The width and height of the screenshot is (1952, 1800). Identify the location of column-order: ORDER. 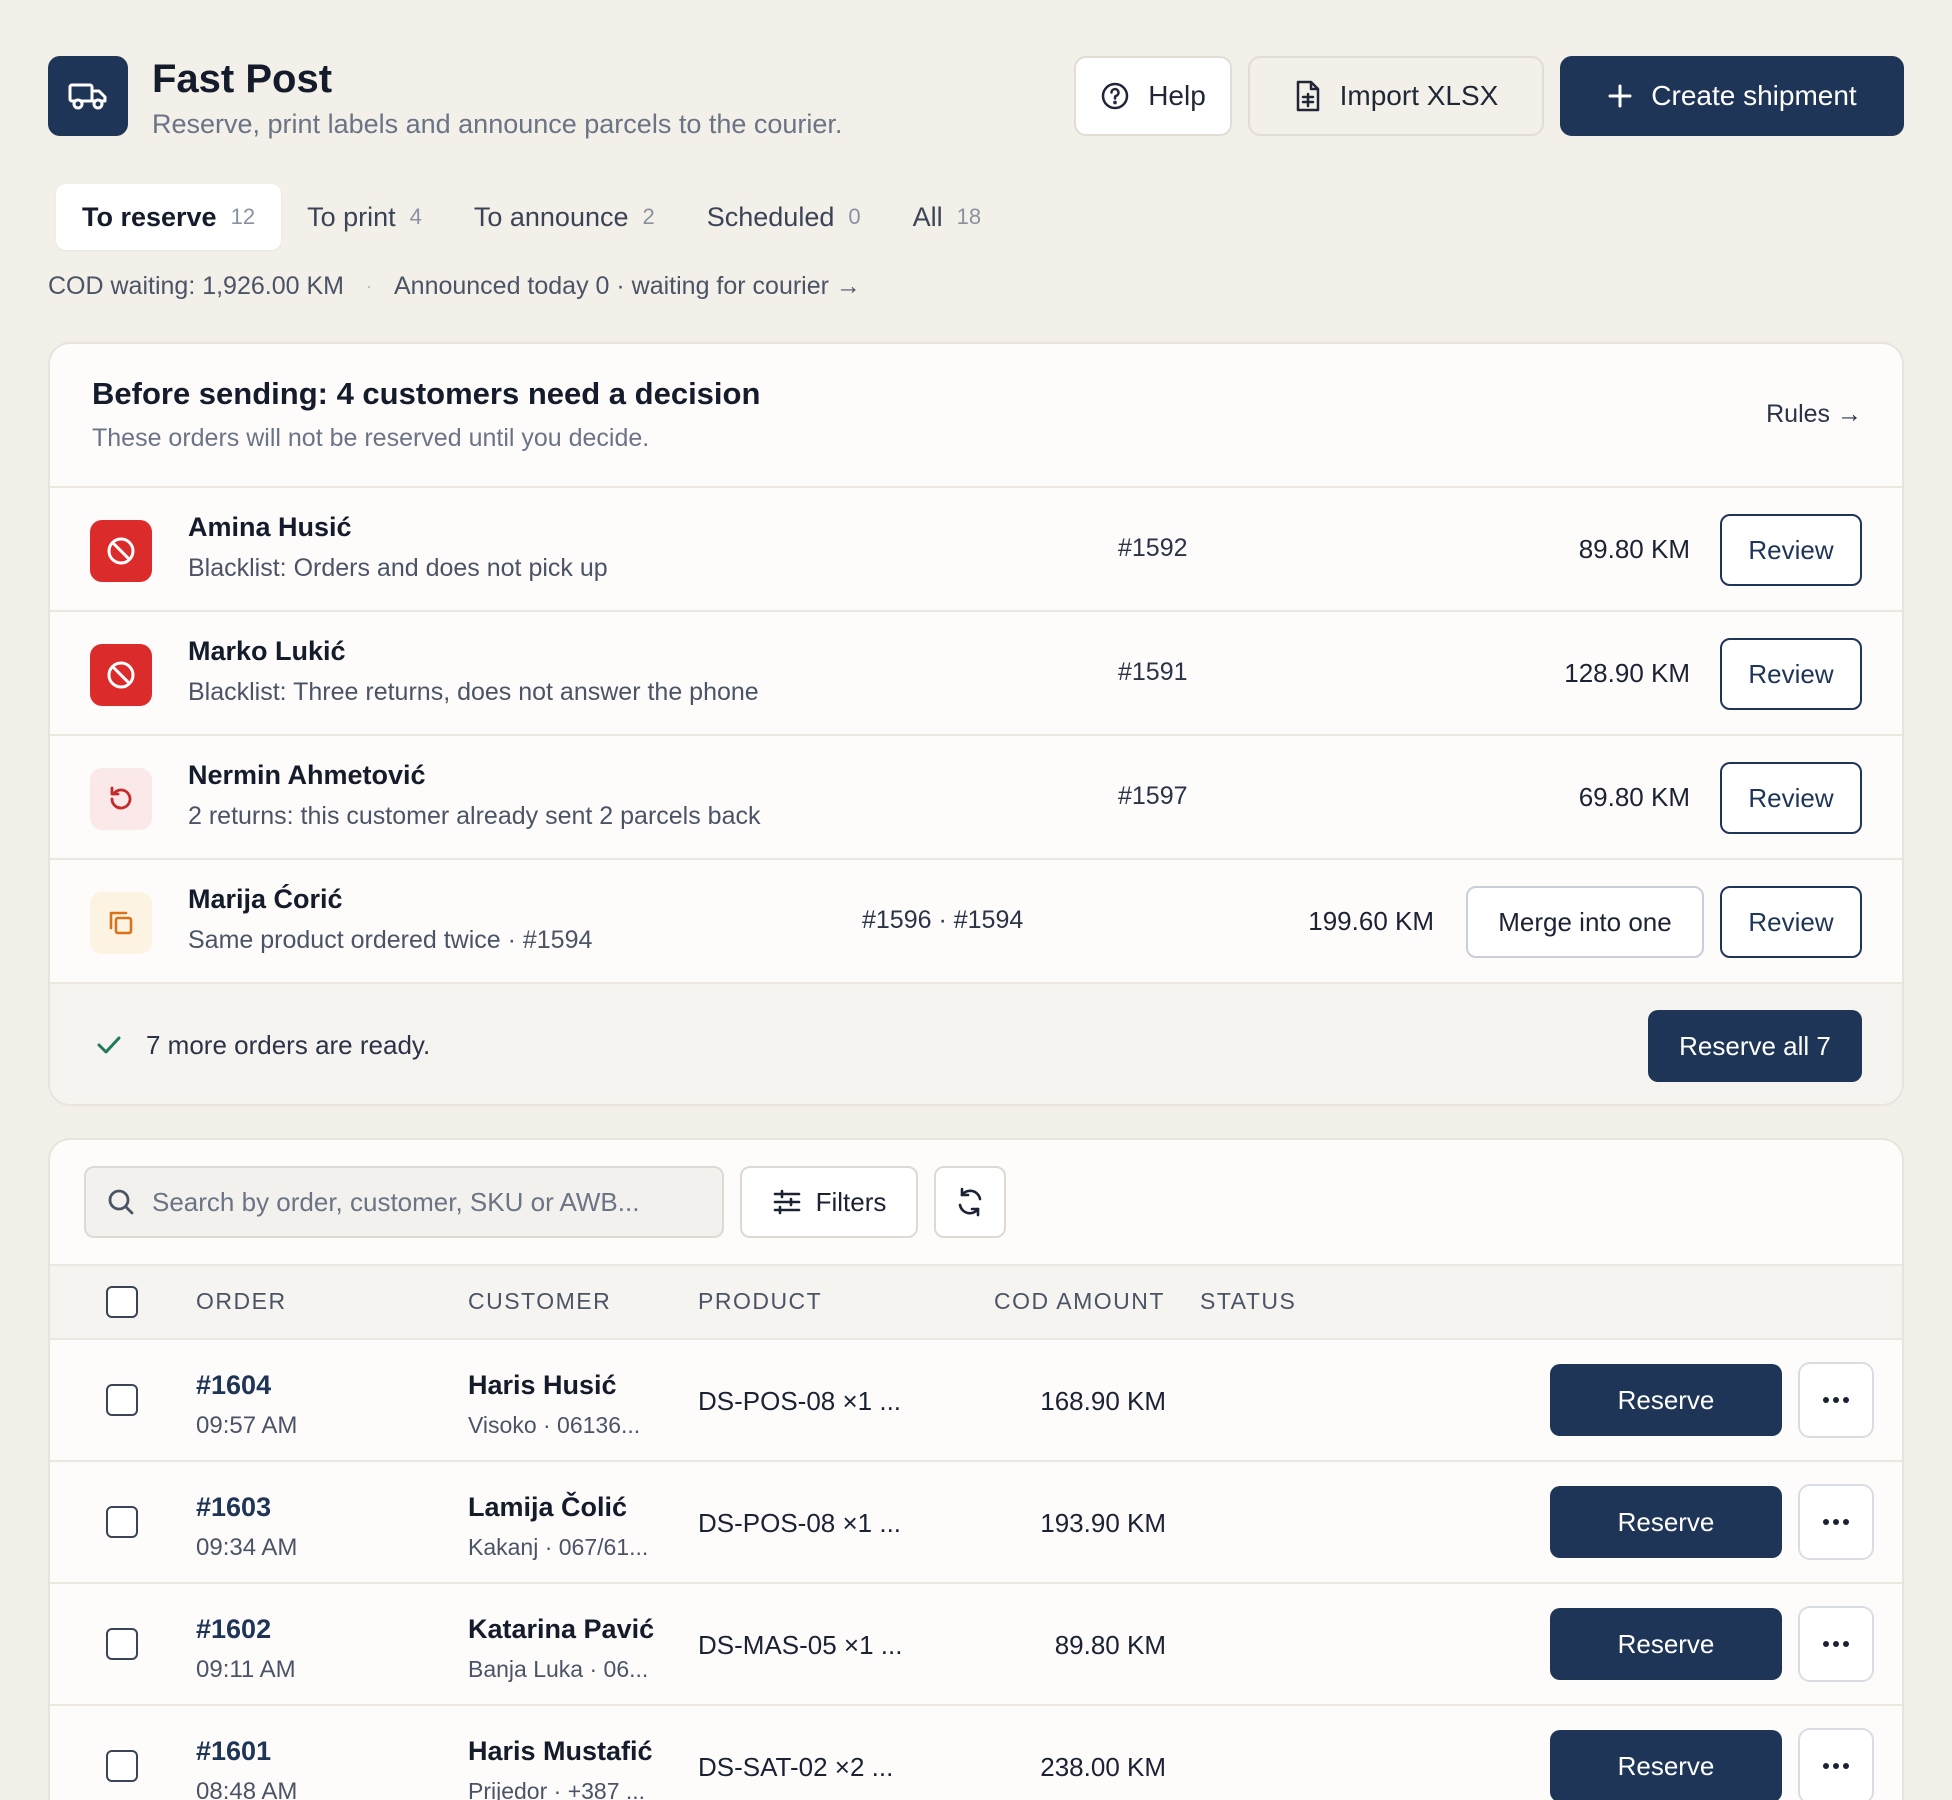
(241, 1301).